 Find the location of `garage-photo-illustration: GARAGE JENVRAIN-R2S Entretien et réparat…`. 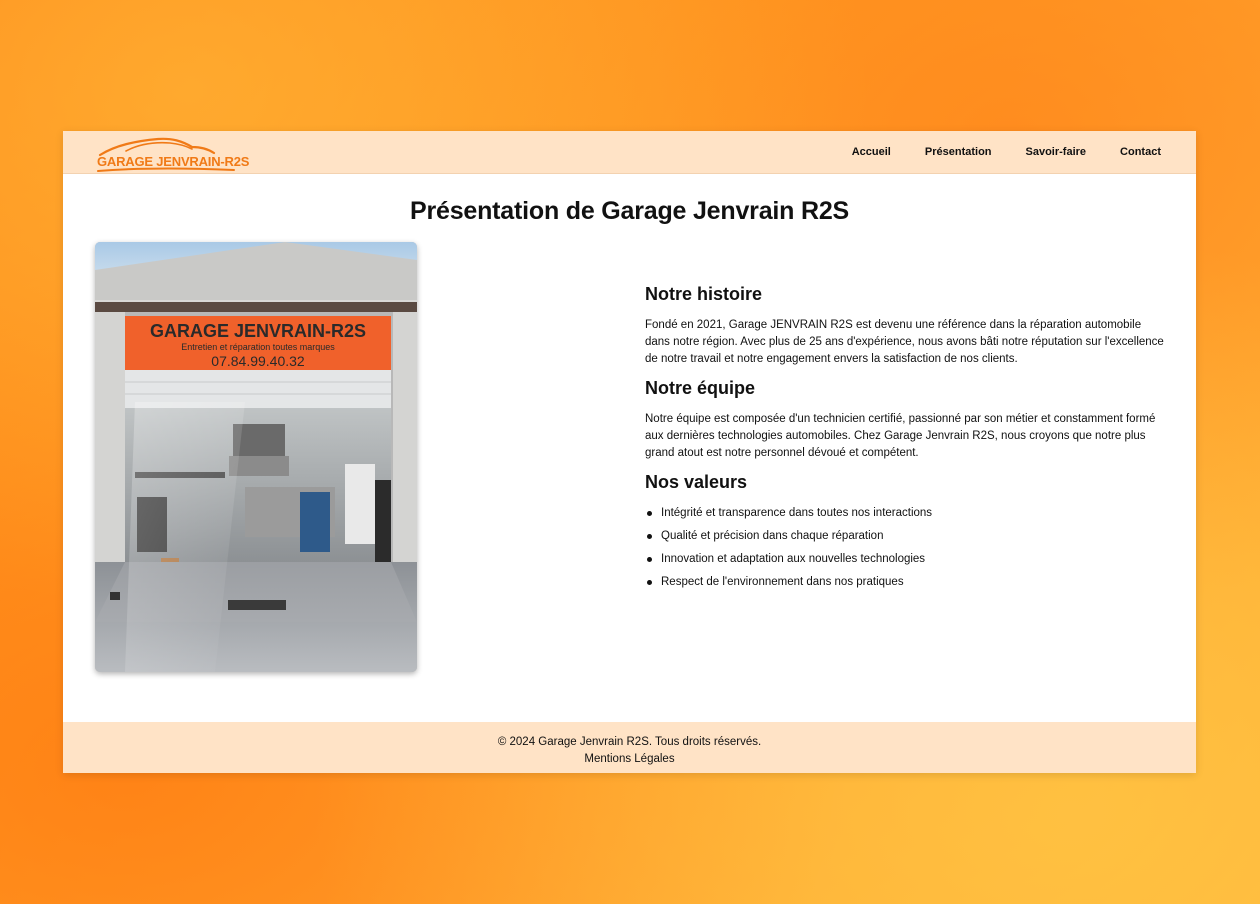

garage-photo-illustration: GARAGE JENVRAIN-R2S Entretien et réparat… is located at coordinates (256, 457).